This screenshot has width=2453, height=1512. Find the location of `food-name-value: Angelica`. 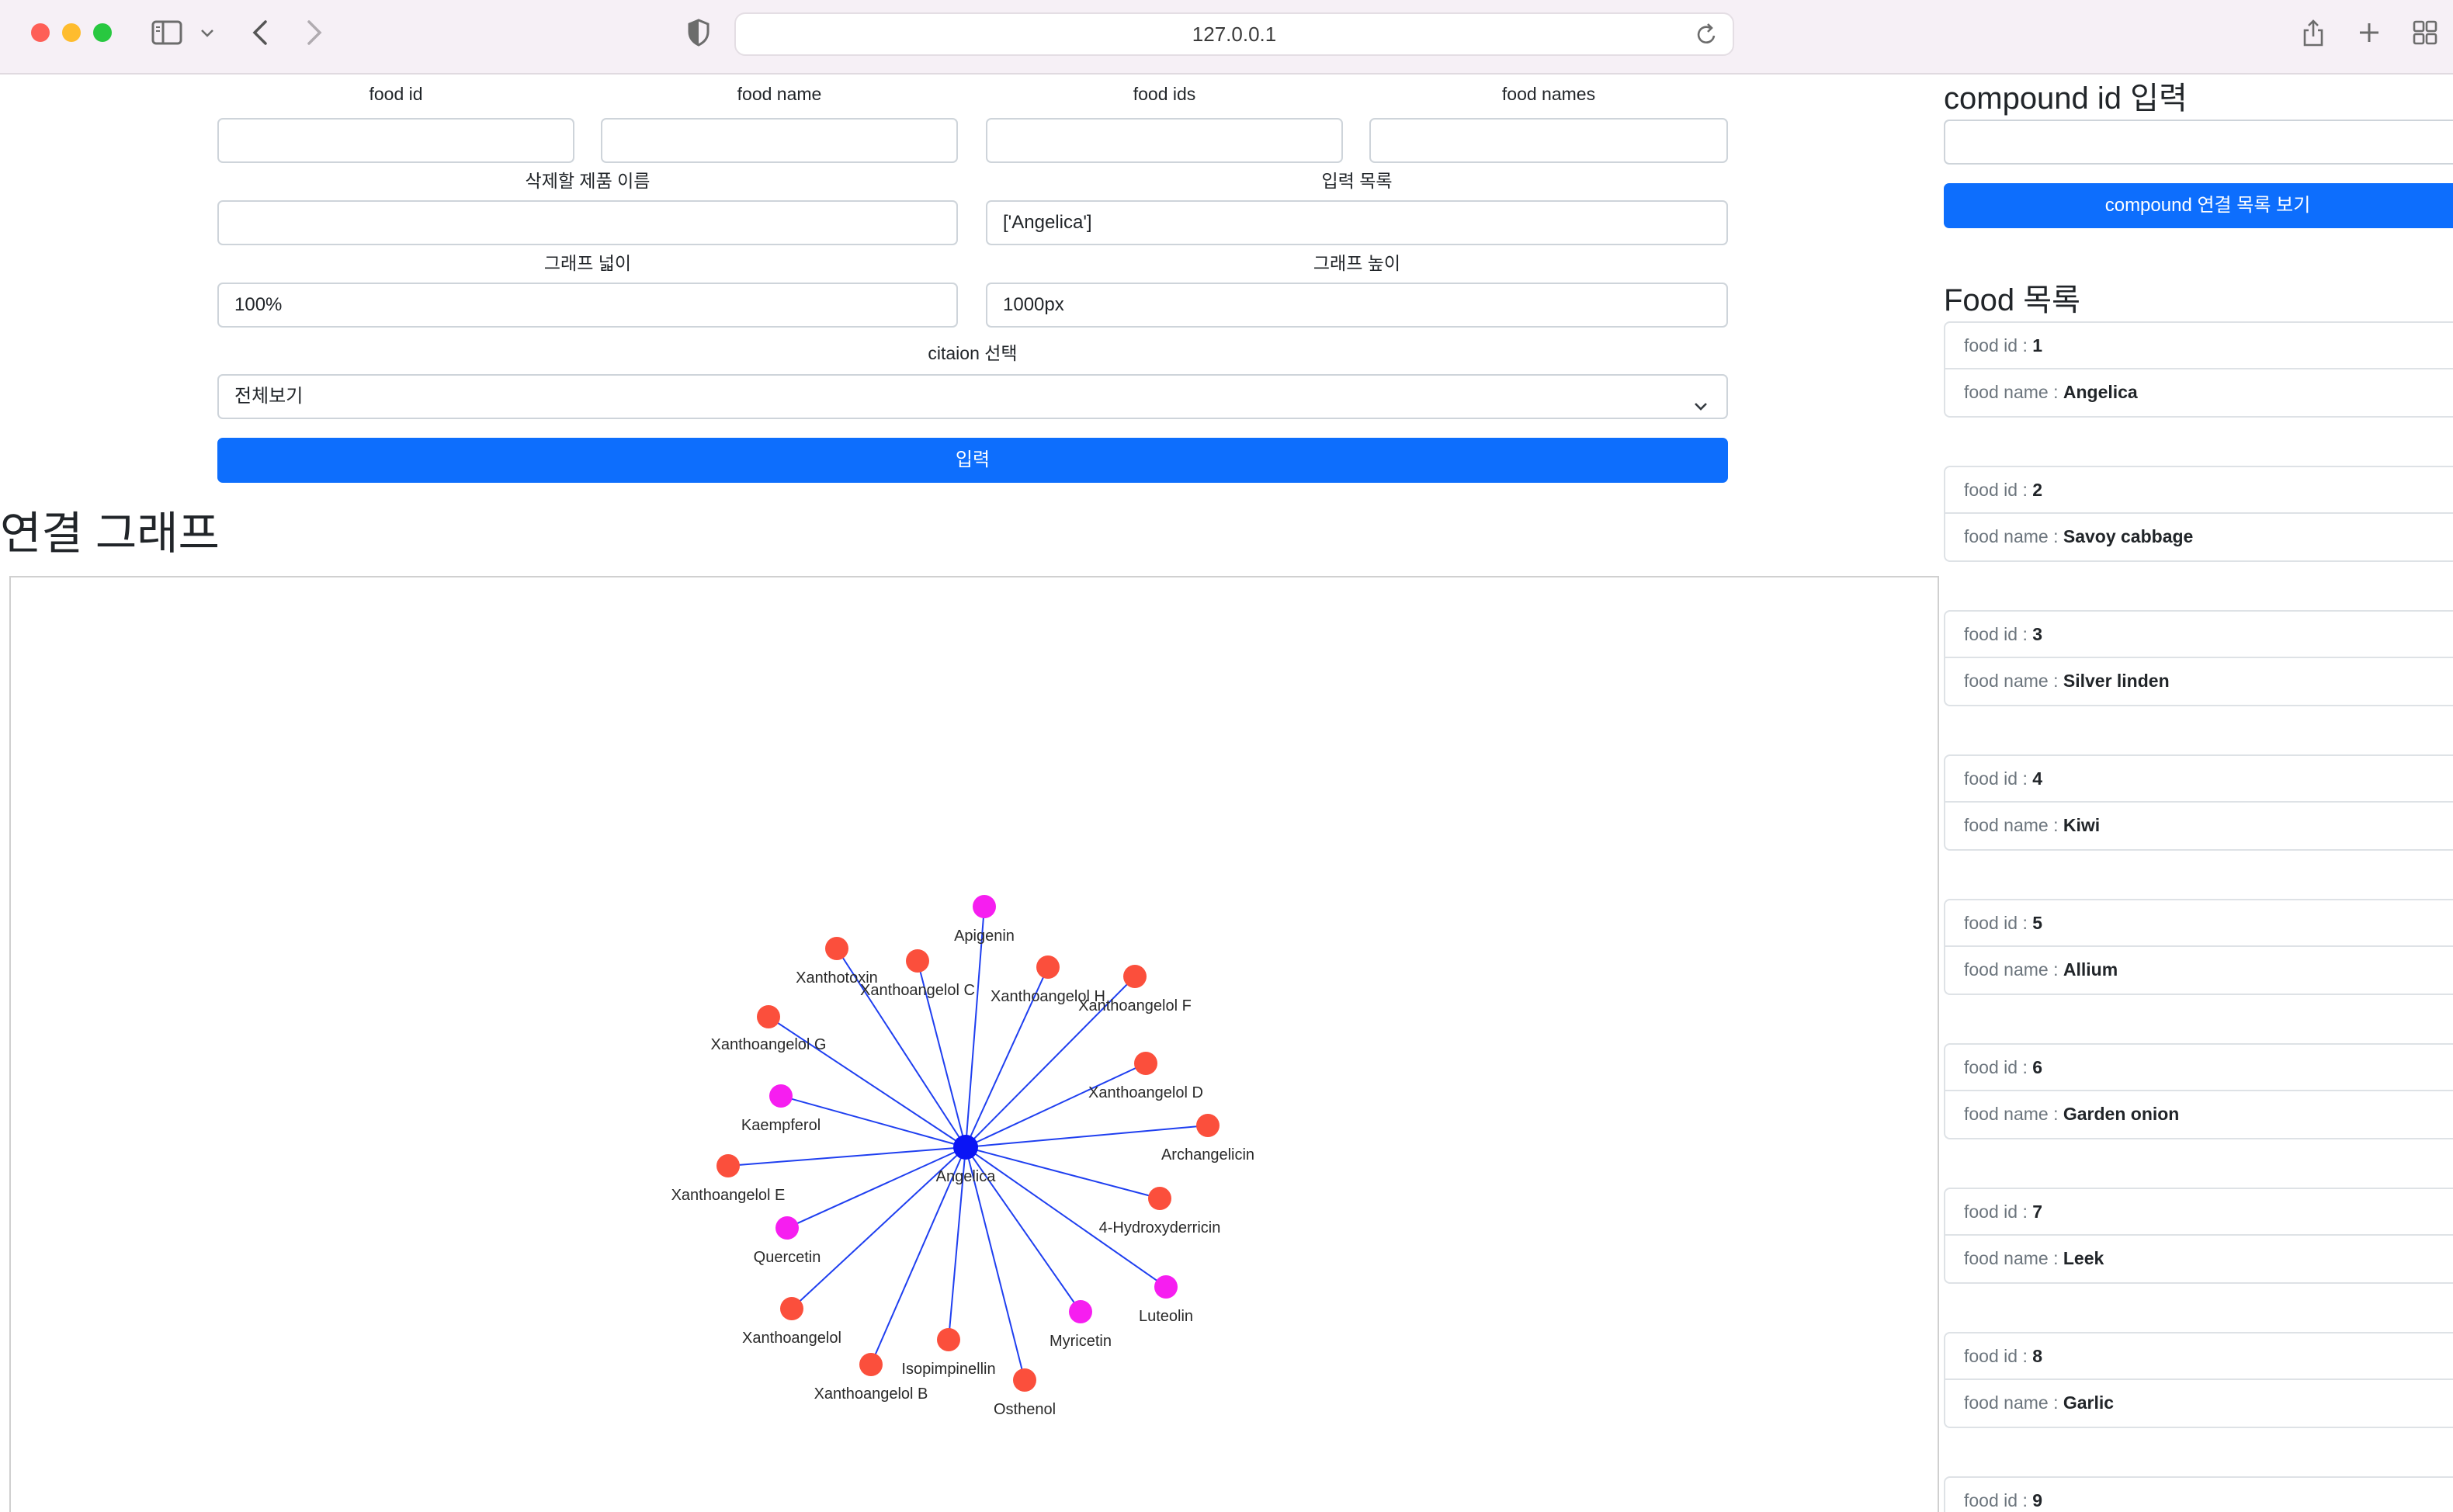

food-name-value: Angelica is located at coordinates (2100, 392).